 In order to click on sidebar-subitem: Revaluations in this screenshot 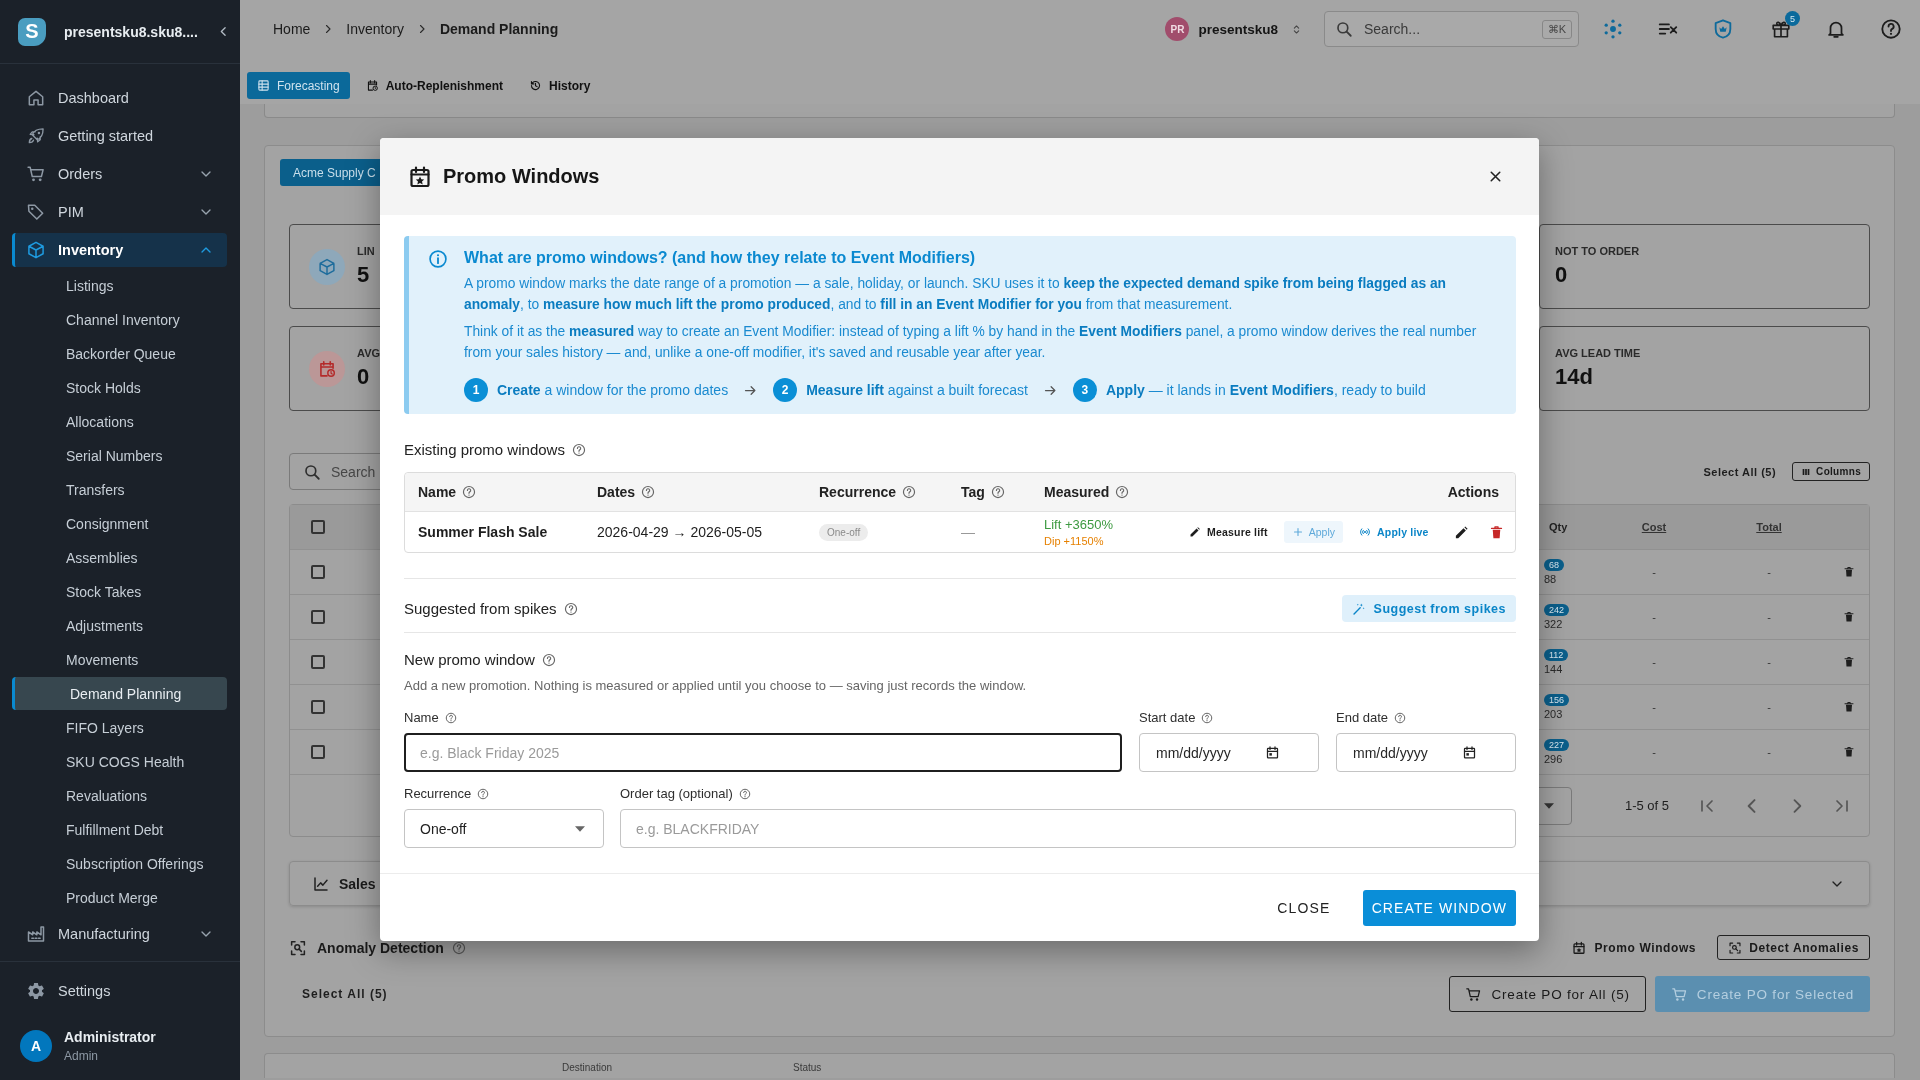, I will do `click(119, 796)`.